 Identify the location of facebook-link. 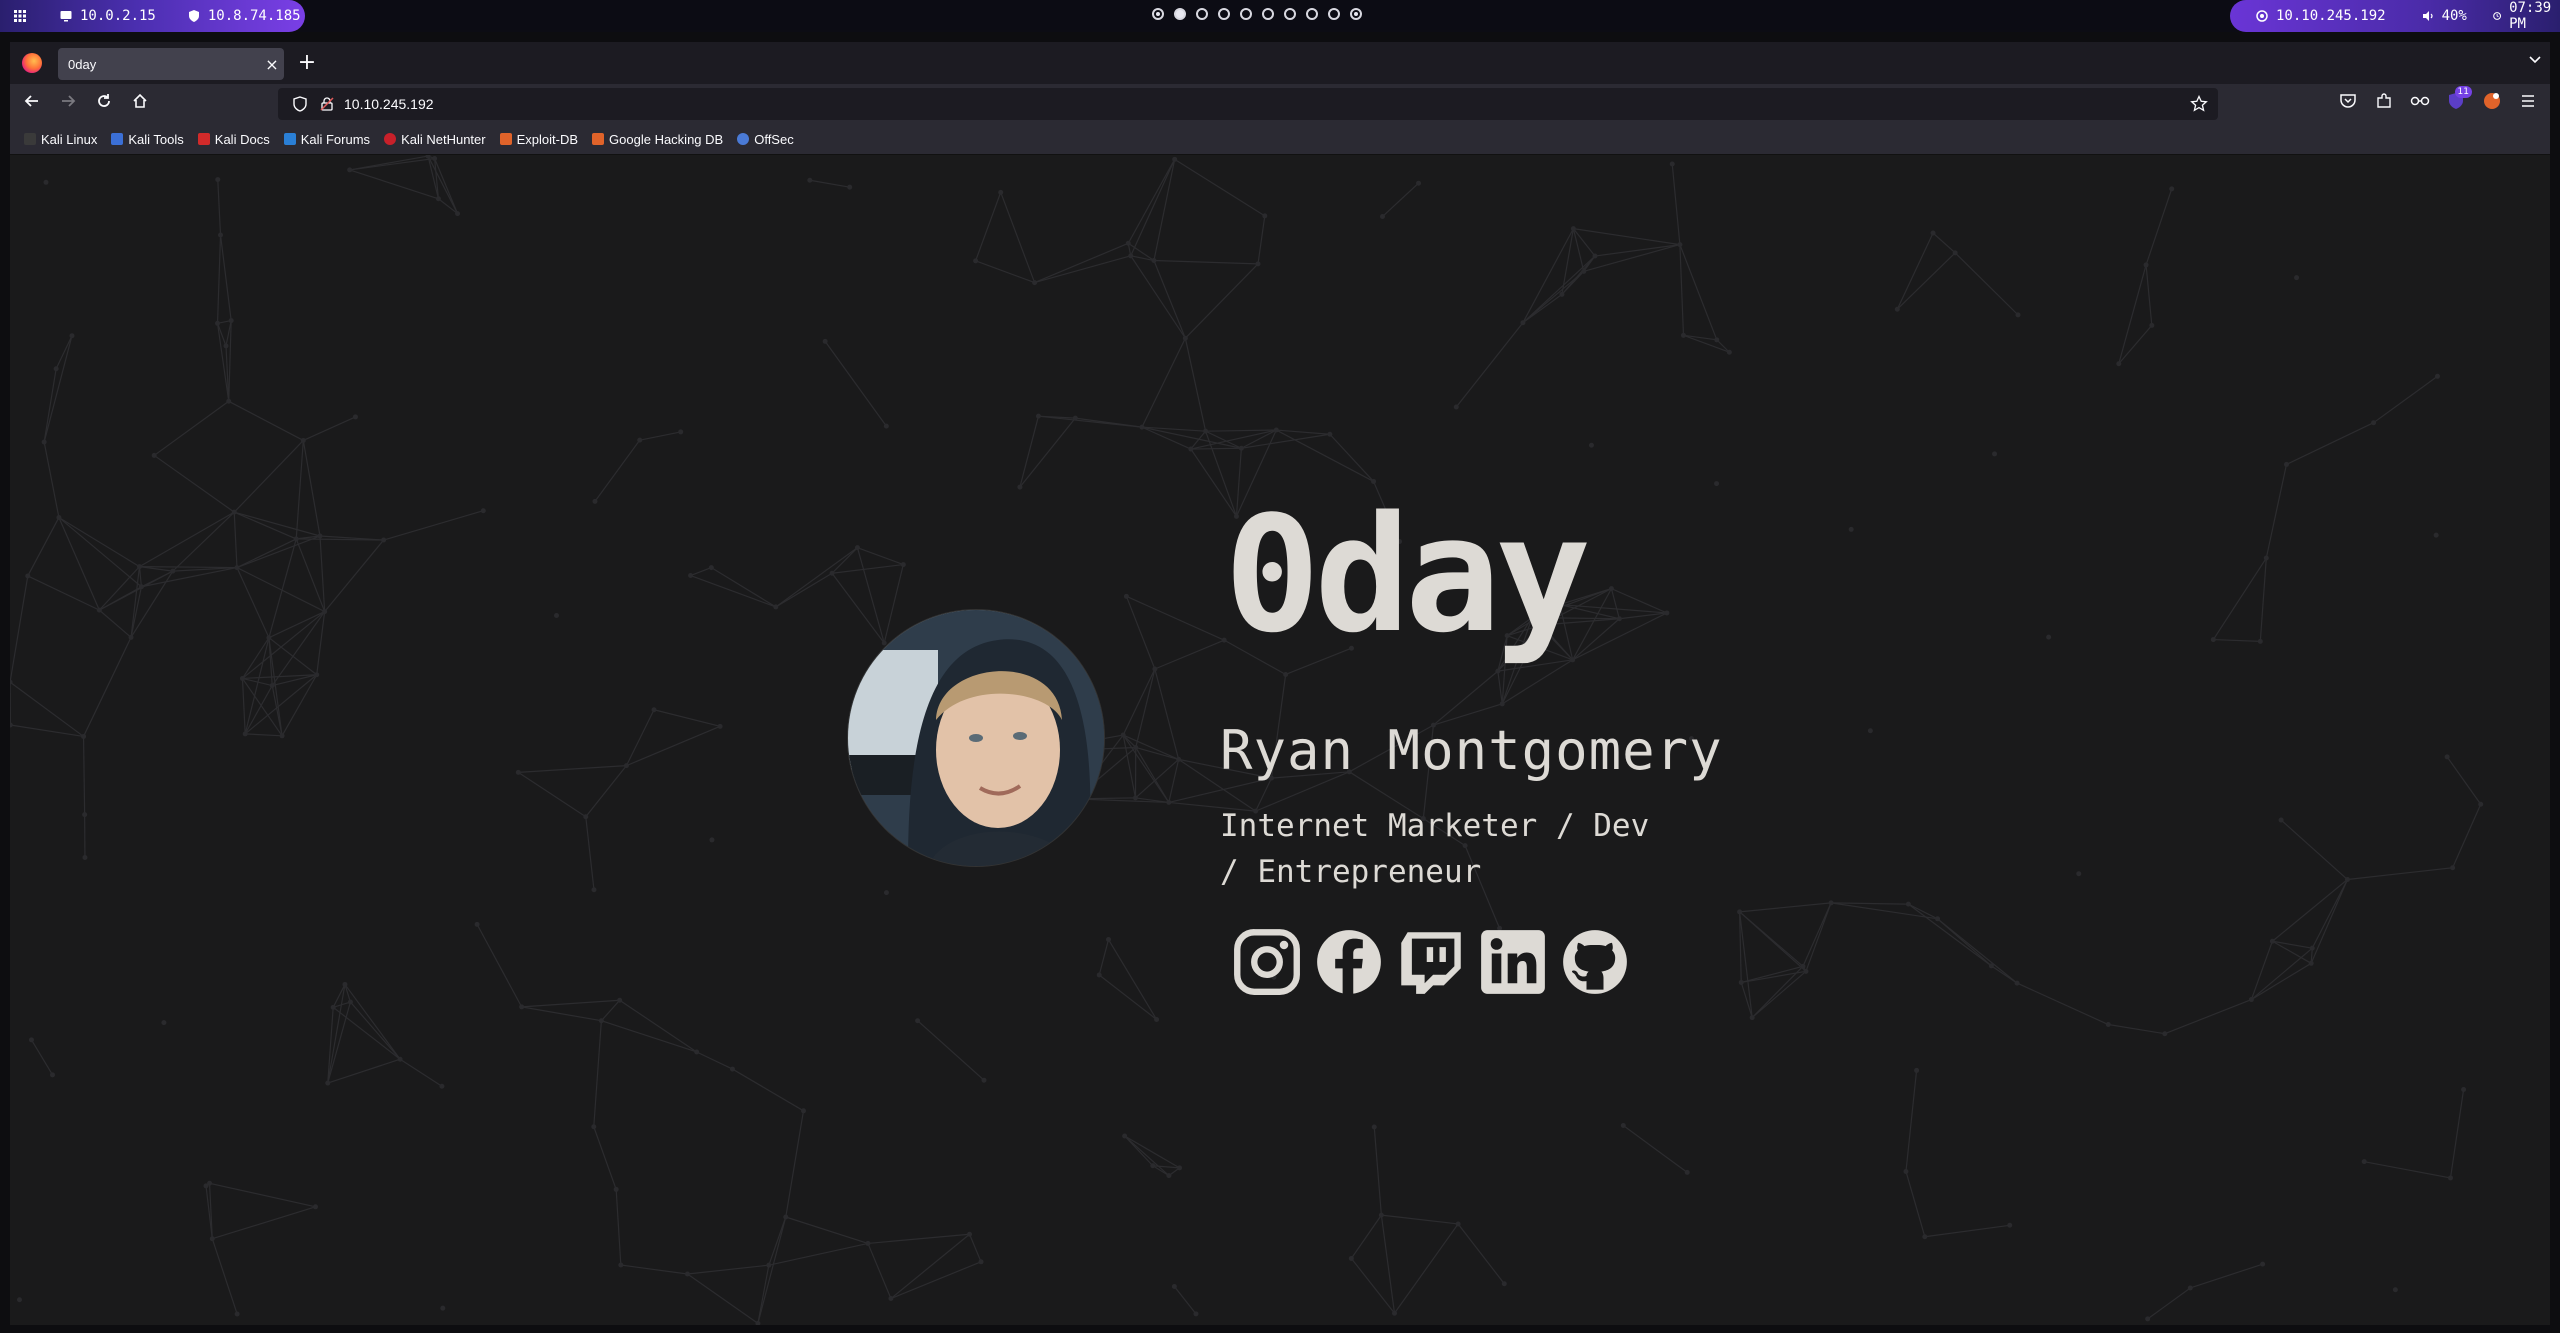
(1349, 962).